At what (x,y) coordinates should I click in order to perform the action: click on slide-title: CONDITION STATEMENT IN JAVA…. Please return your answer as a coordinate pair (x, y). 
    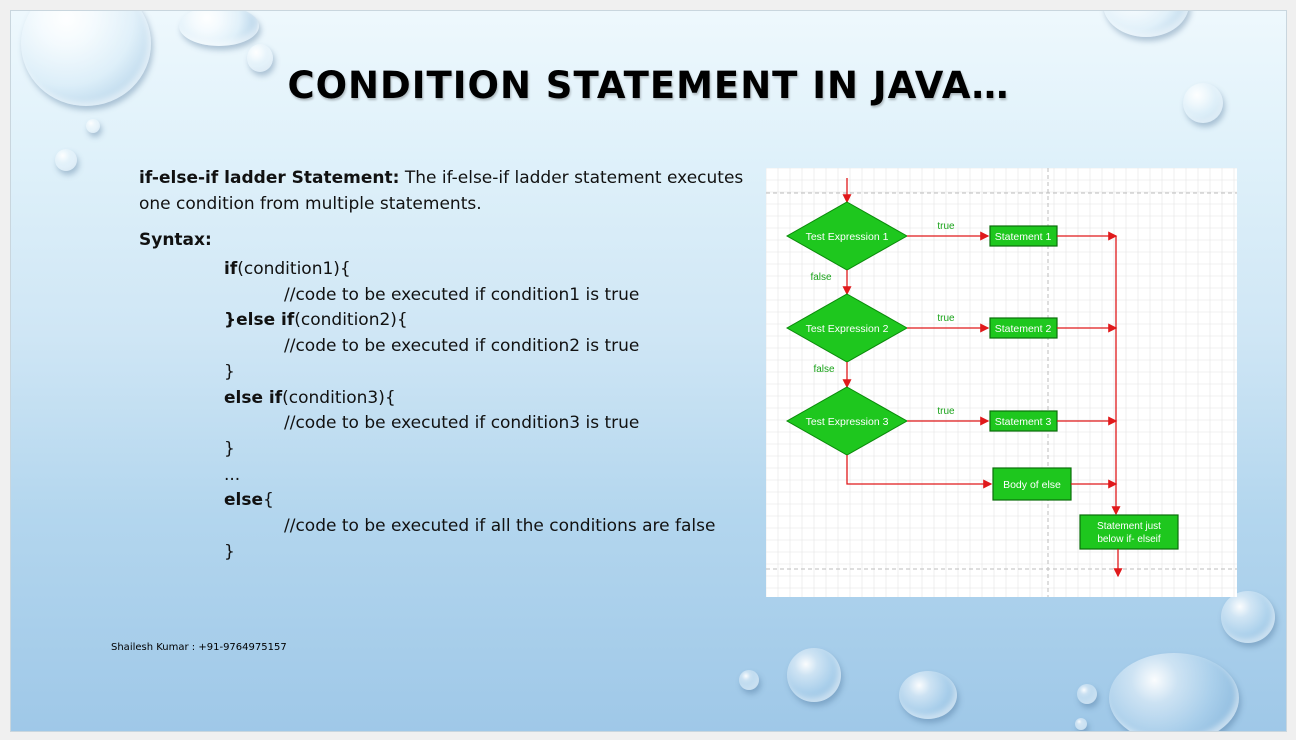
    Looking at the image, I should click on (648, 85).